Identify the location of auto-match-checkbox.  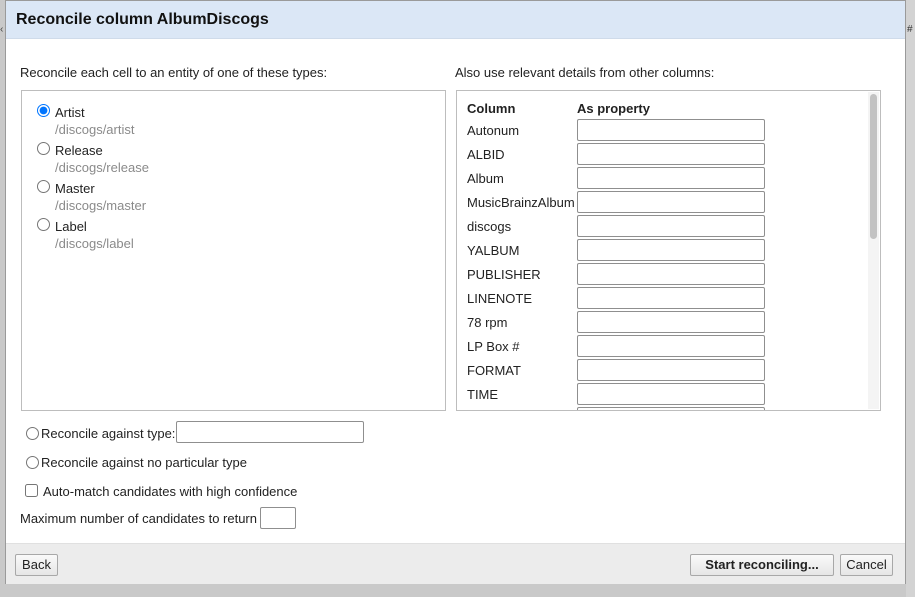
(31, 490).